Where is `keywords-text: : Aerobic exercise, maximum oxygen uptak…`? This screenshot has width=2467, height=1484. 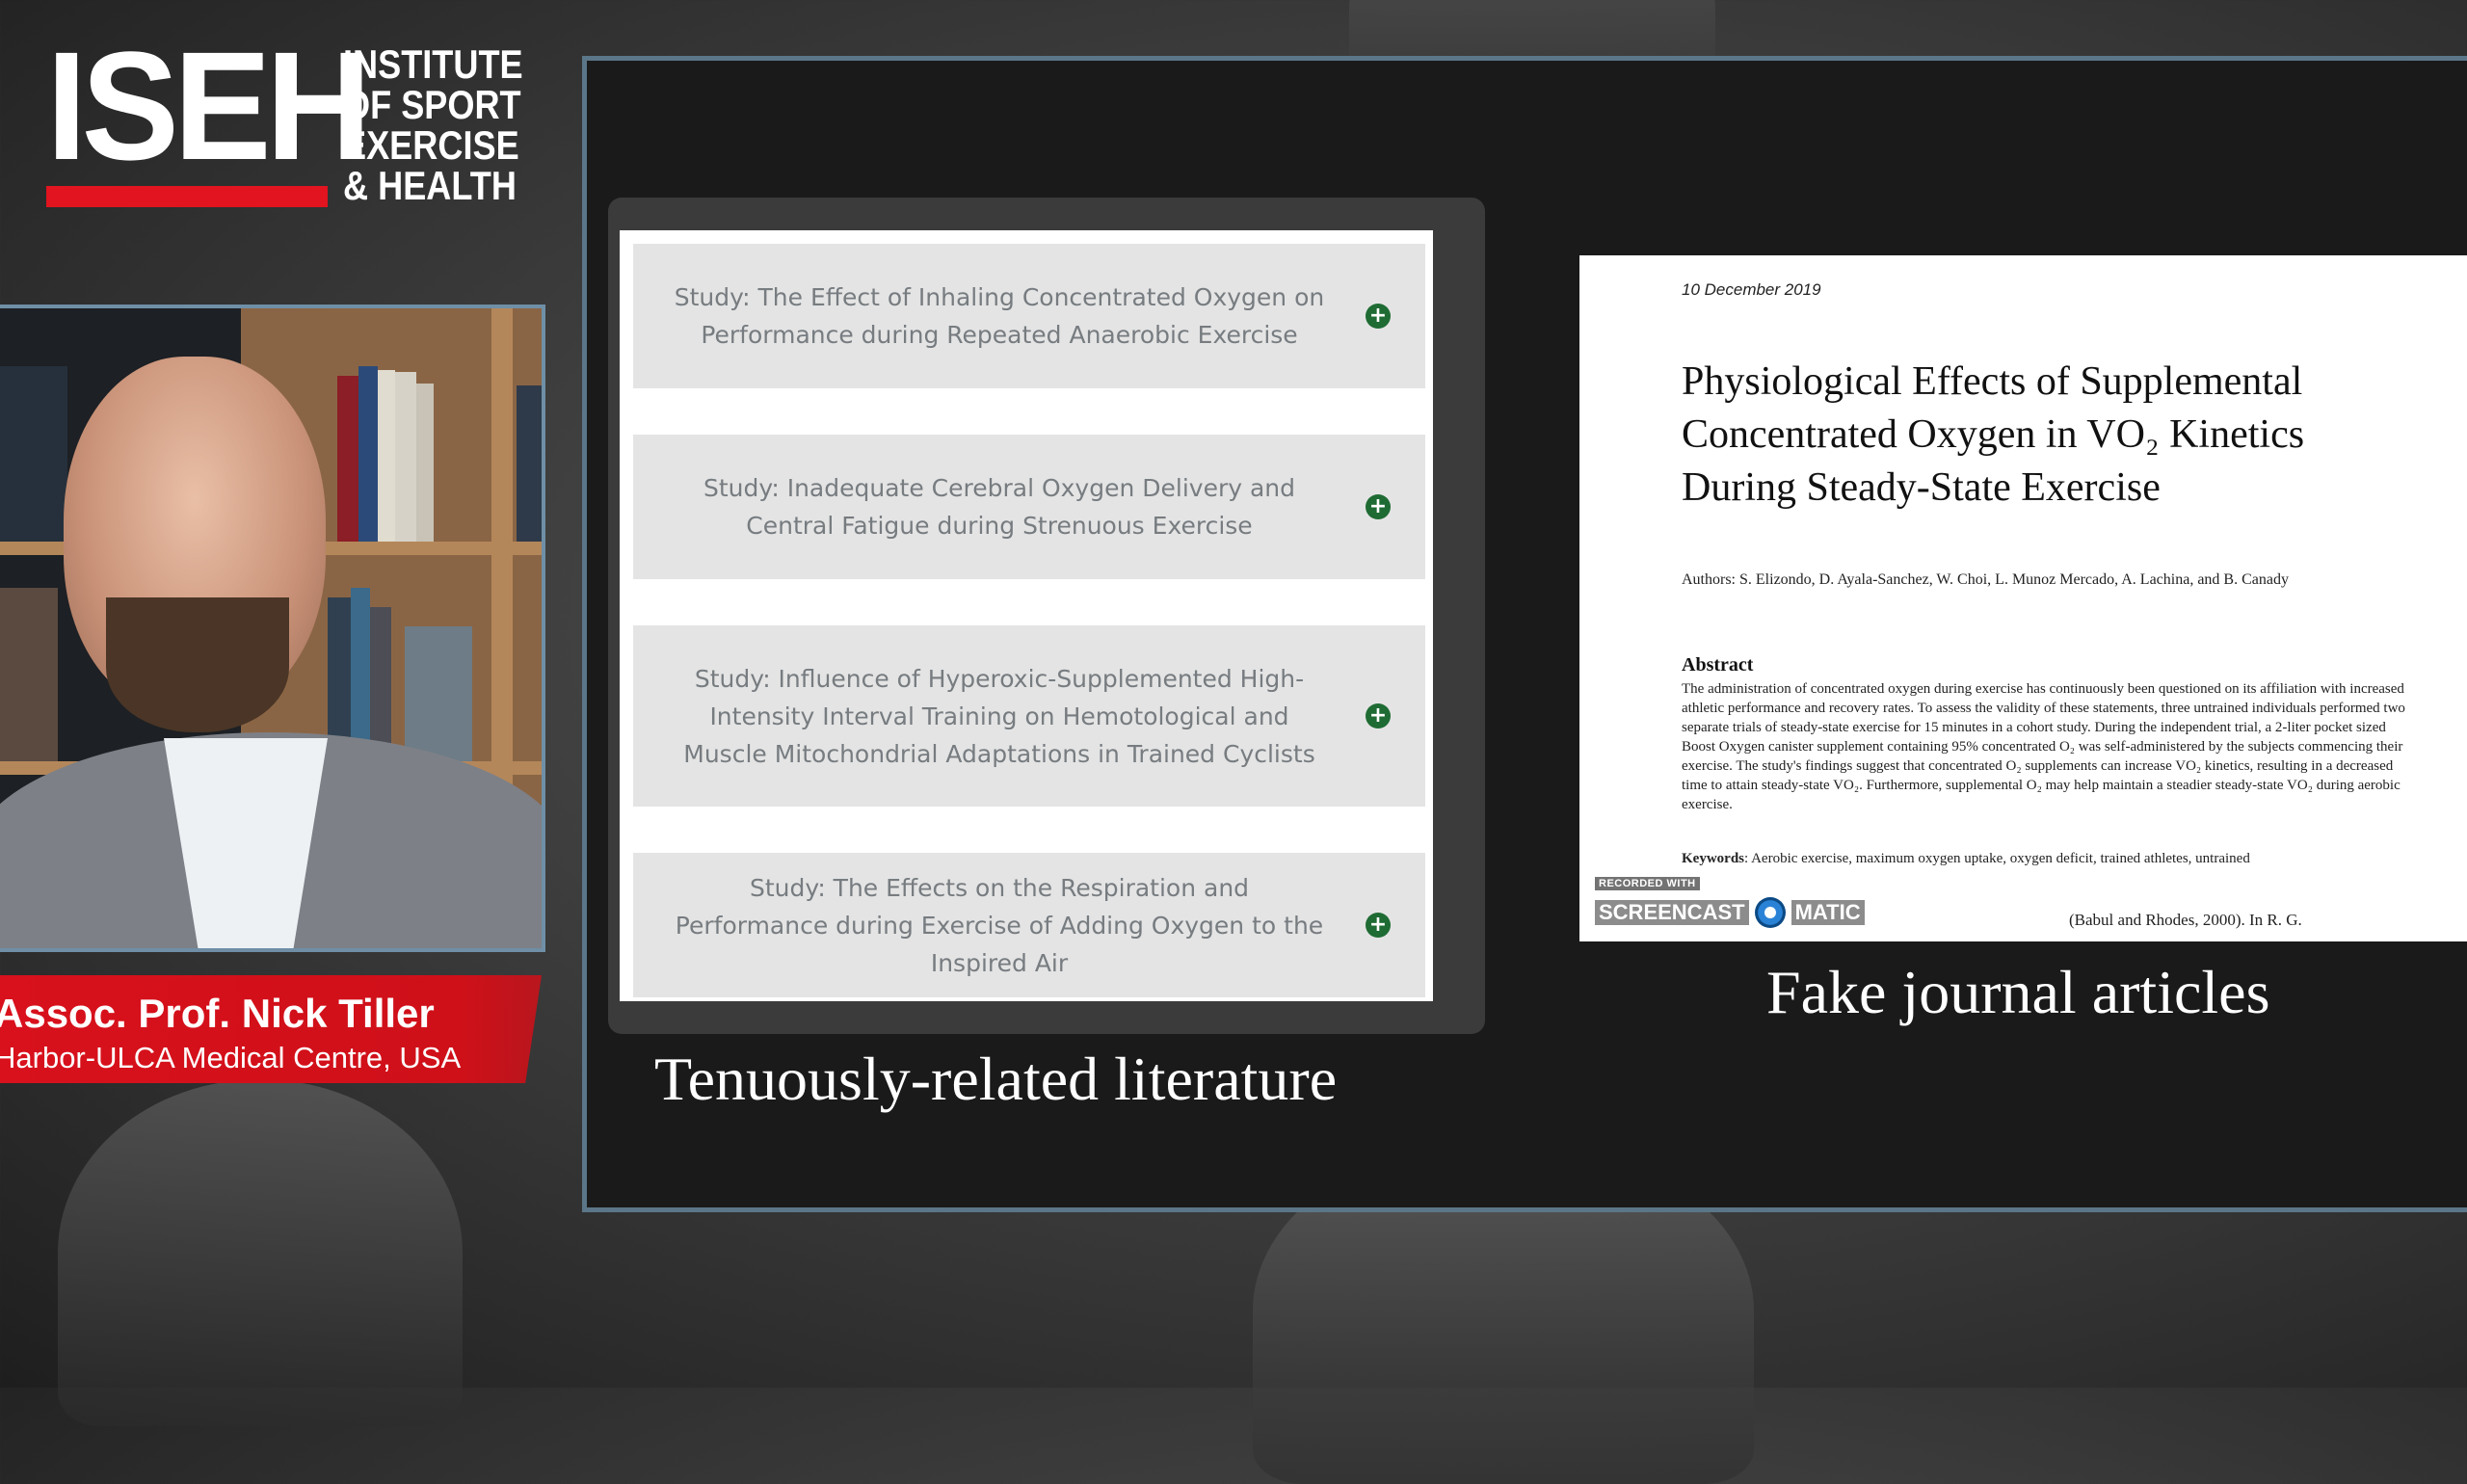
keywords-text: : Aerobic exercise, maximum oxygen uptak… is located at coordinates (1997, 858).